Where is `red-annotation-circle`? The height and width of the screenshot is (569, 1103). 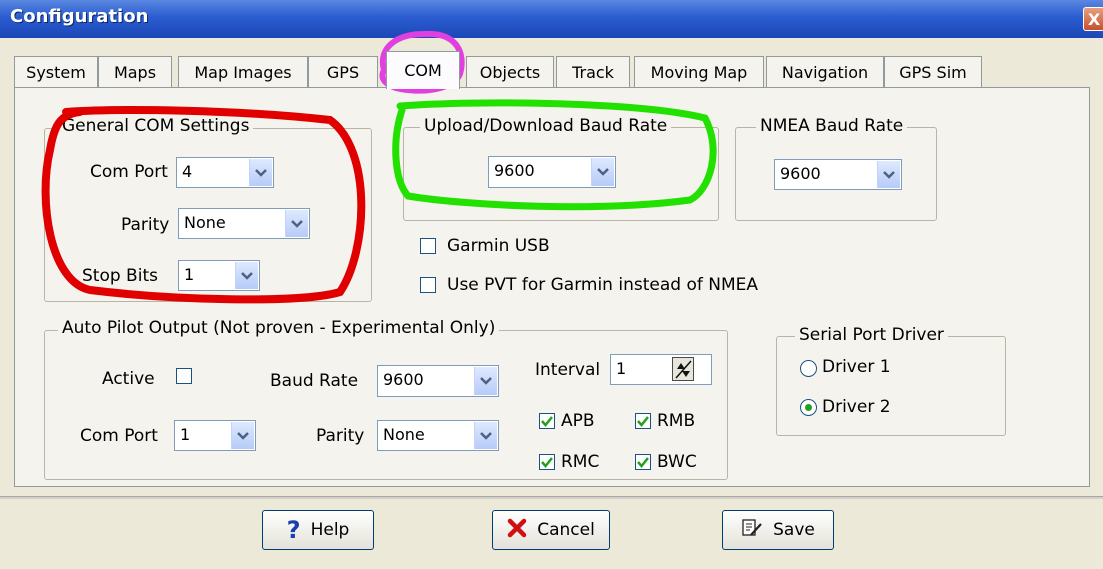 red-annotation-circle is located at coordinates (203, 205).